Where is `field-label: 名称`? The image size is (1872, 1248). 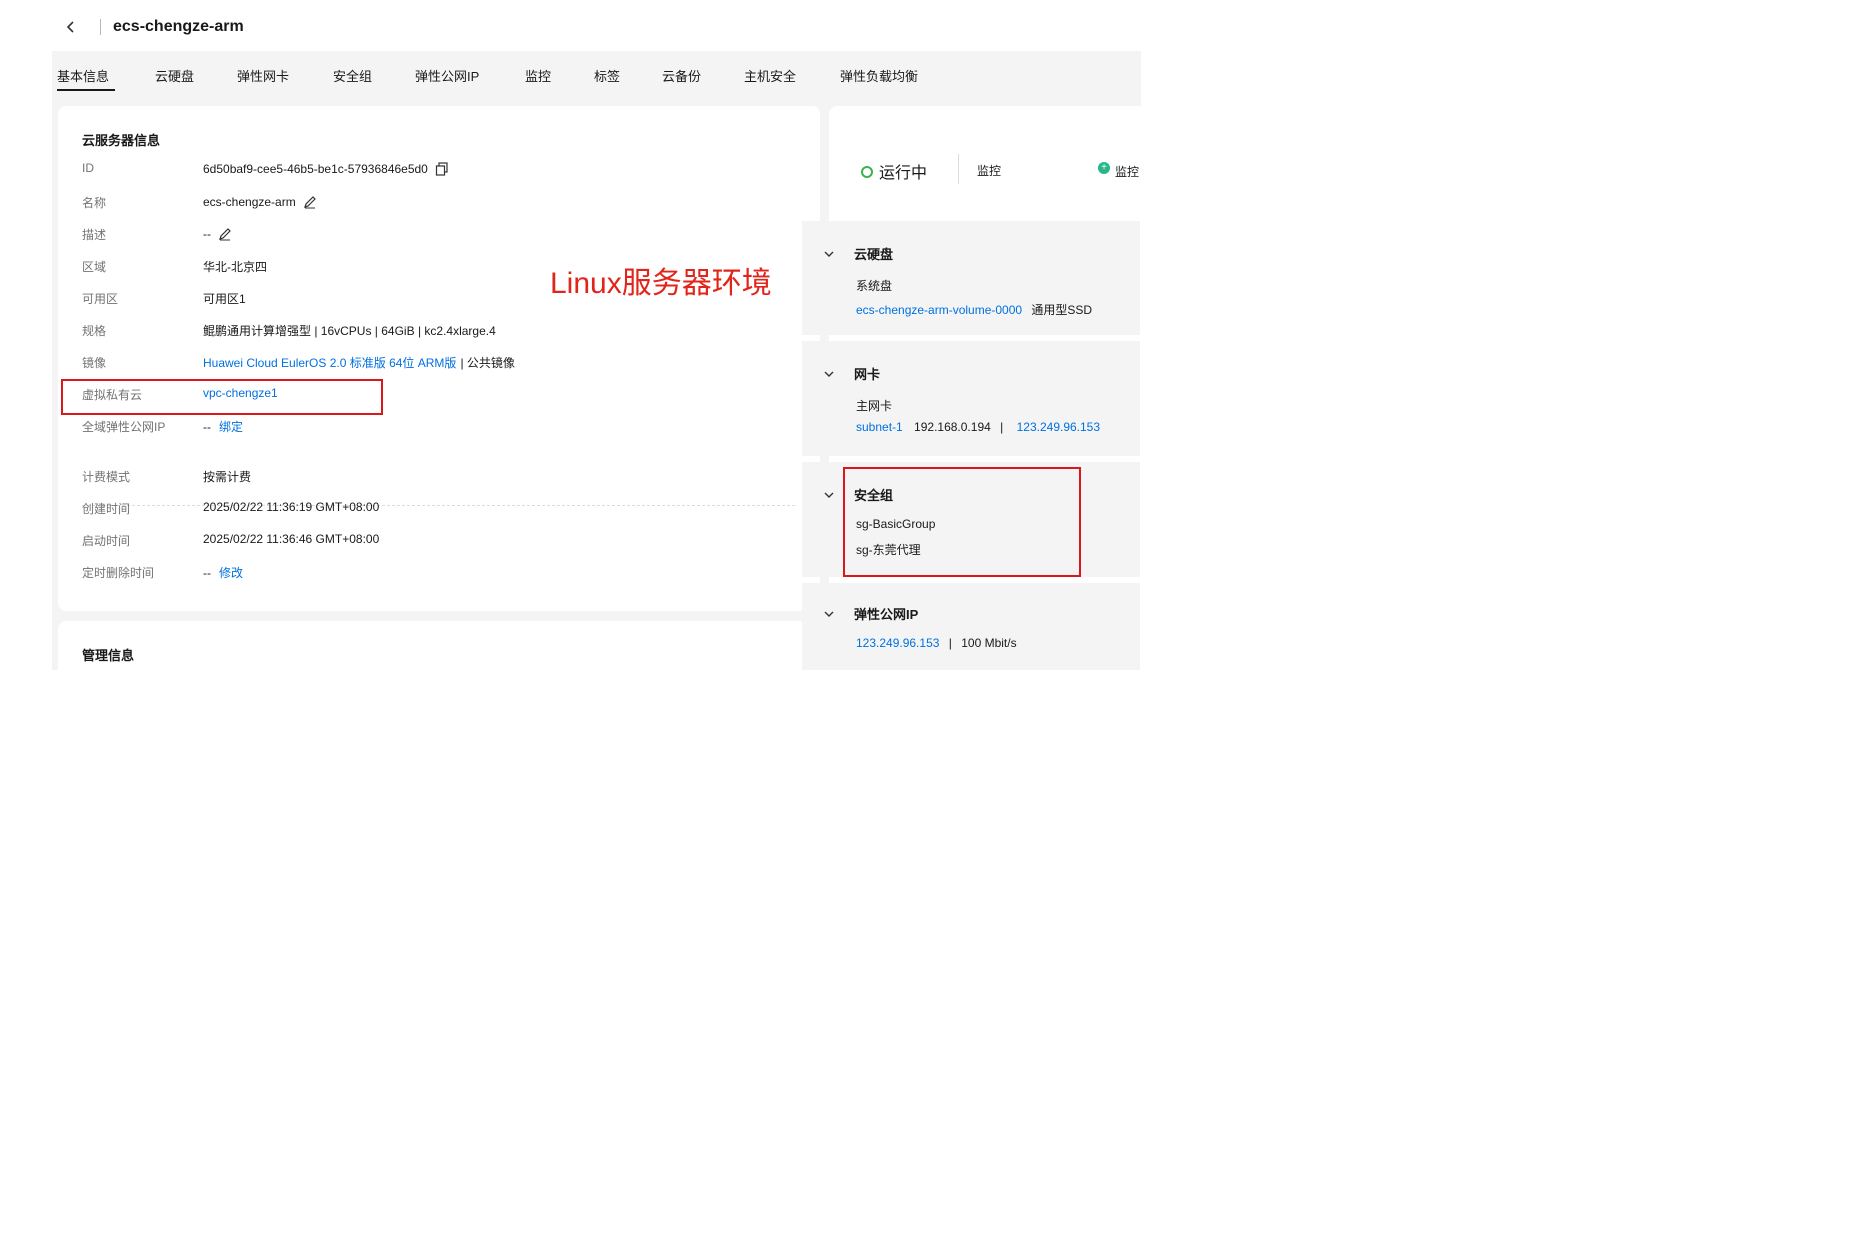
field-label: 名称 is located at coordinates (94, 203).